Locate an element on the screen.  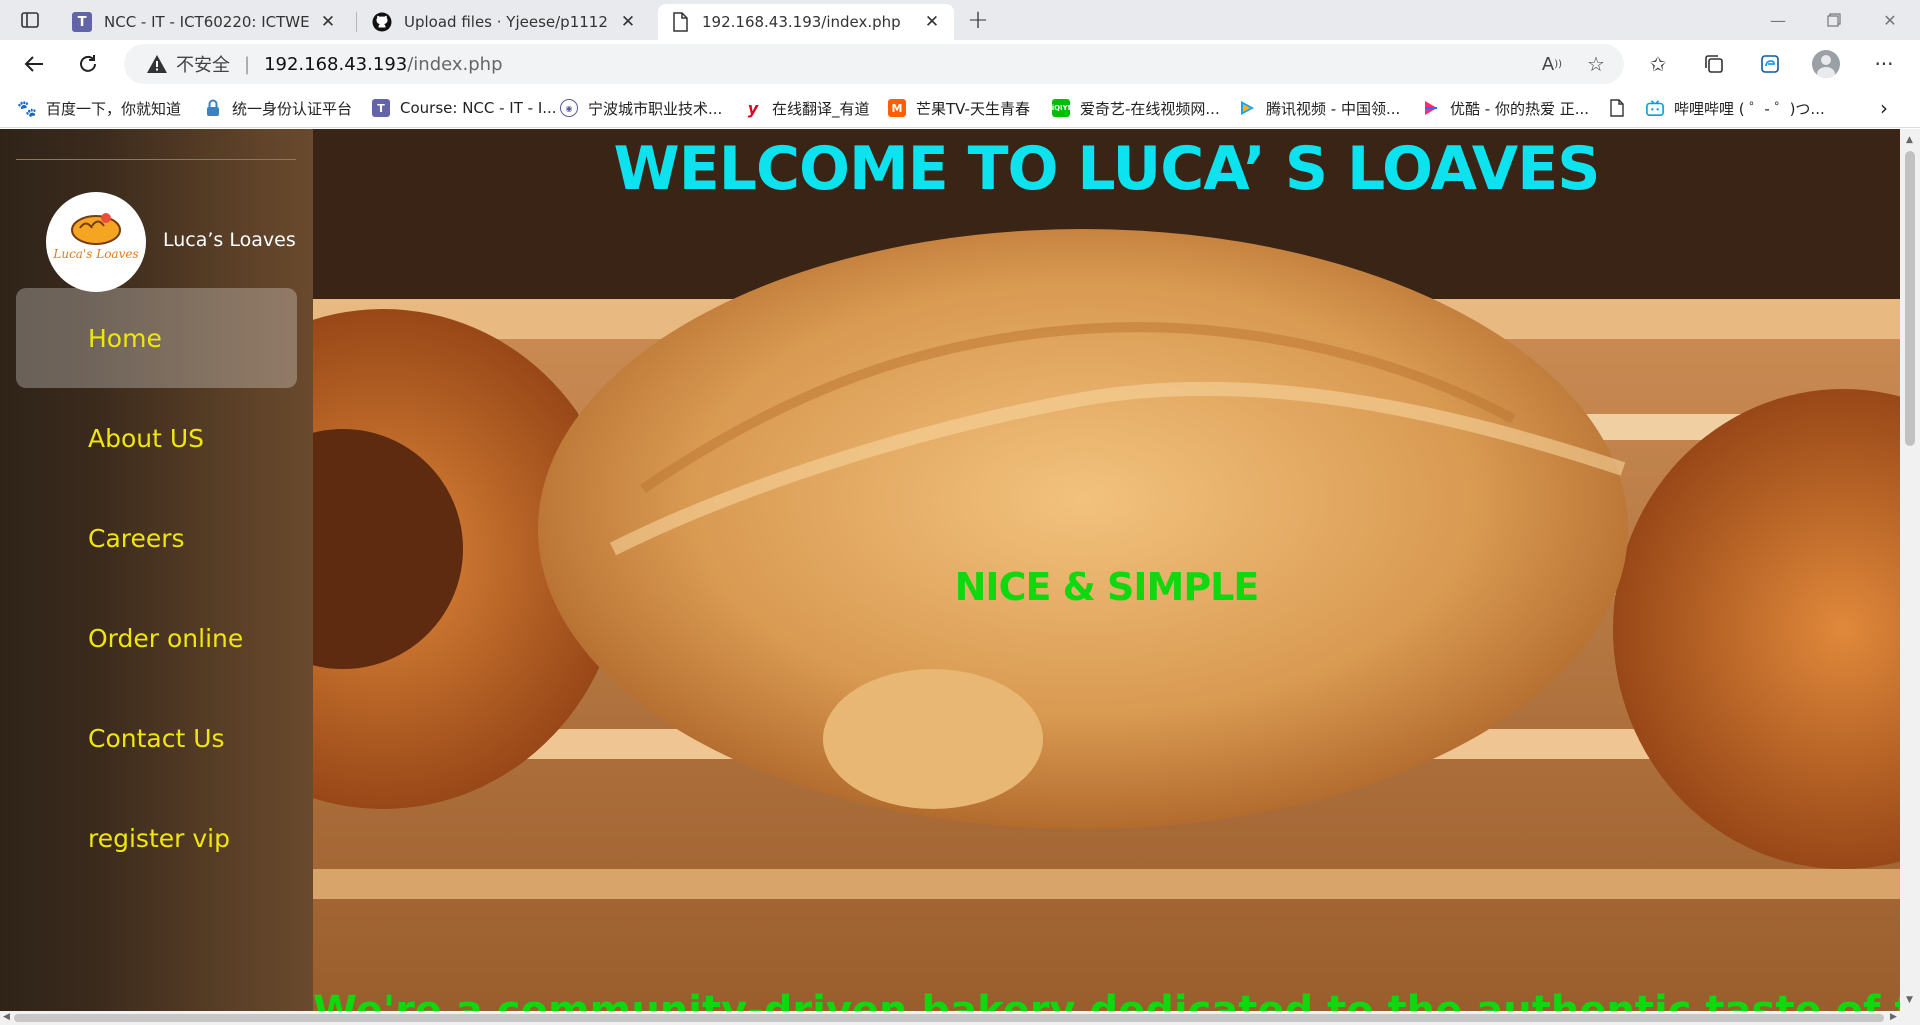
tab-divider is located at coordinates (356, 22).